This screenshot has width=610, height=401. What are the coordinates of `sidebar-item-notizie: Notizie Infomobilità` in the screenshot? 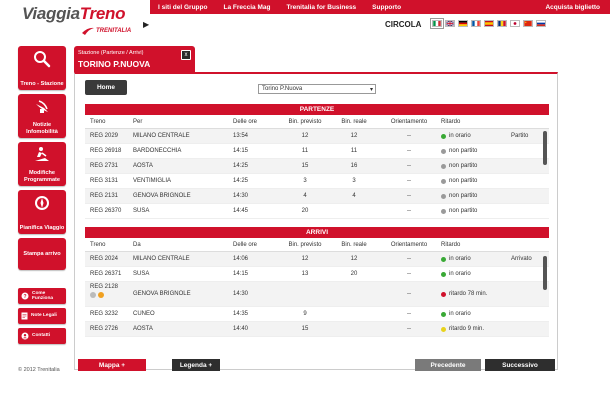 It's located at (42, 116).